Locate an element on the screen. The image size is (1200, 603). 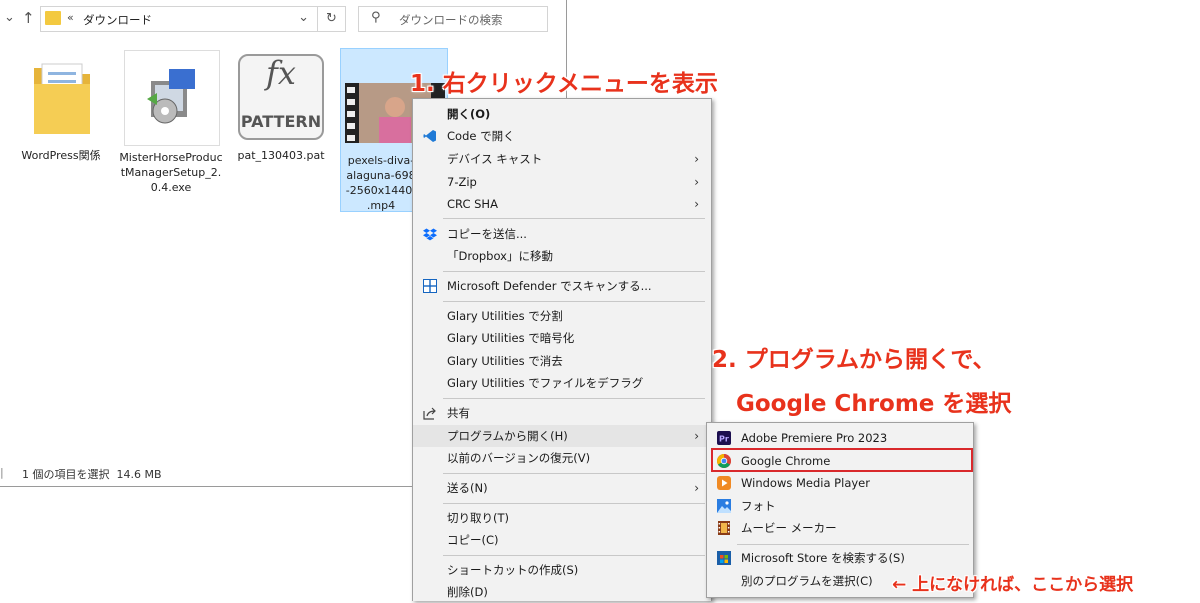
menu-item-restore-version: 以前のバージョンの復元(V) is located at coordinates (562, 458).